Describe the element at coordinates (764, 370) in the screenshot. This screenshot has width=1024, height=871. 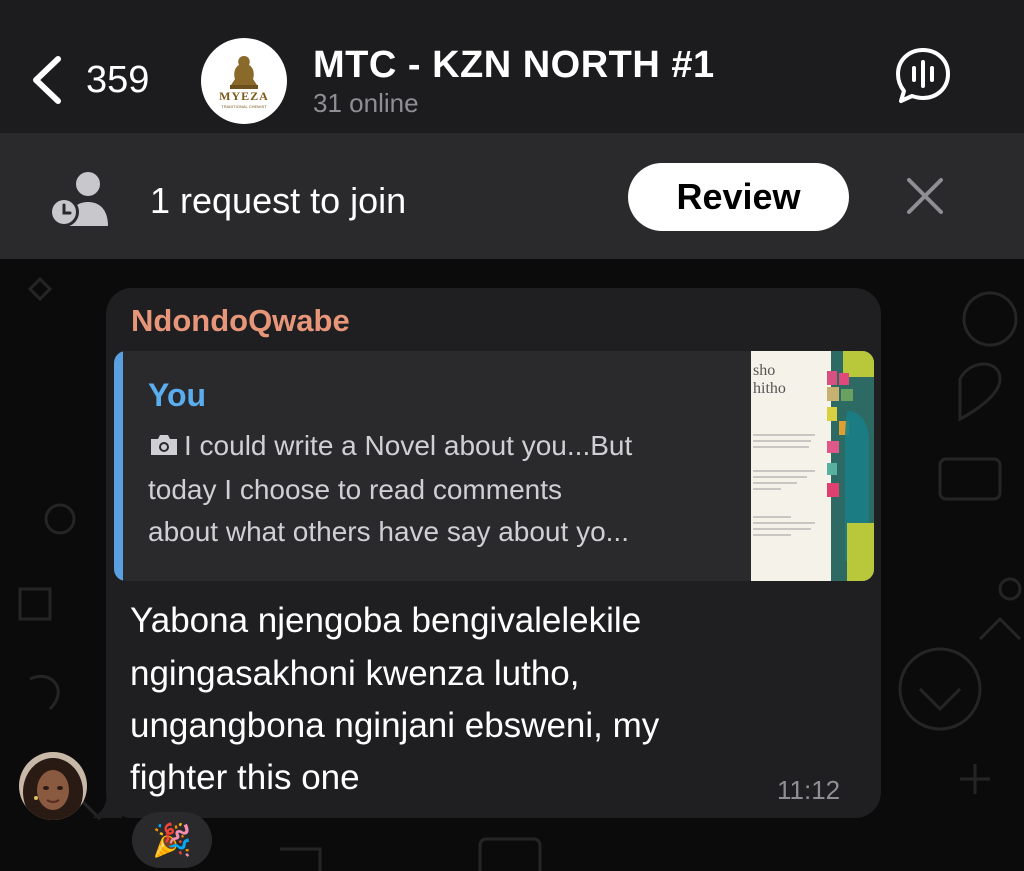
I see `svg-text: sho` at that location.